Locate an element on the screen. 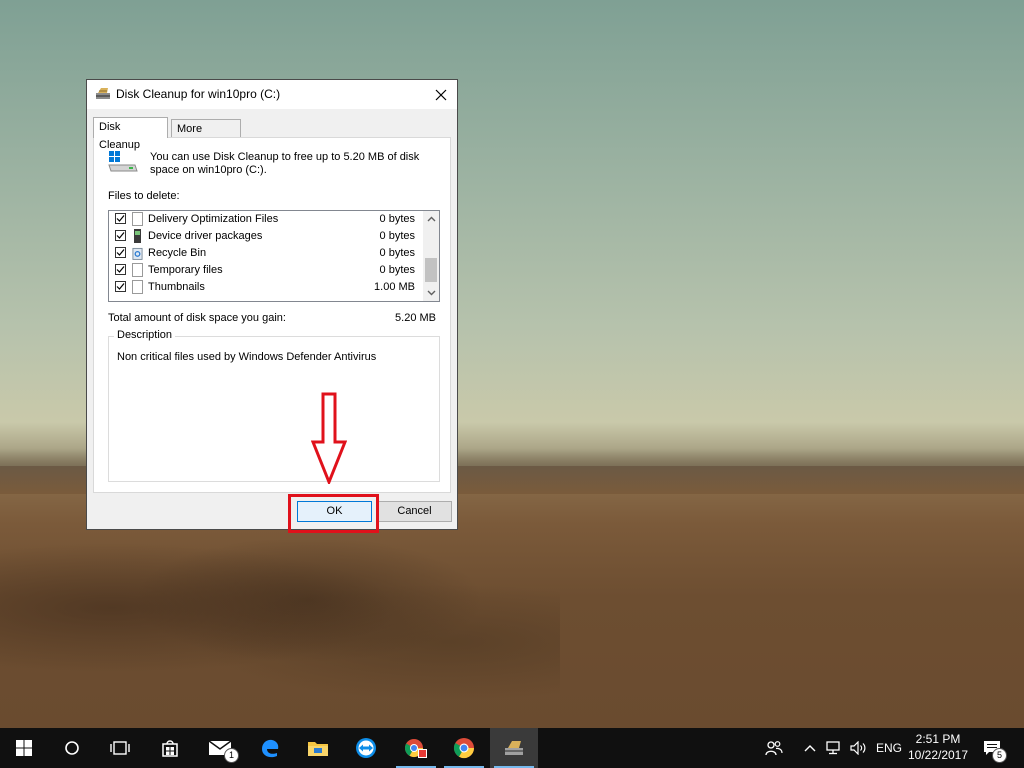  close-icon is located at coordinates (441, 94).